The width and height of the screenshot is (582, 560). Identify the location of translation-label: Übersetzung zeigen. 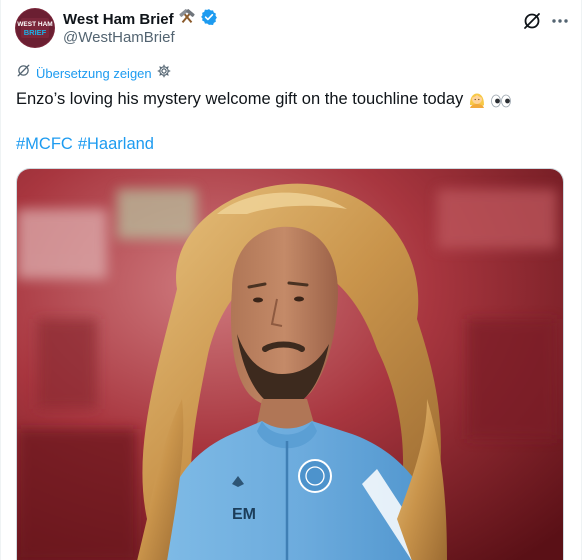
(94, 73).